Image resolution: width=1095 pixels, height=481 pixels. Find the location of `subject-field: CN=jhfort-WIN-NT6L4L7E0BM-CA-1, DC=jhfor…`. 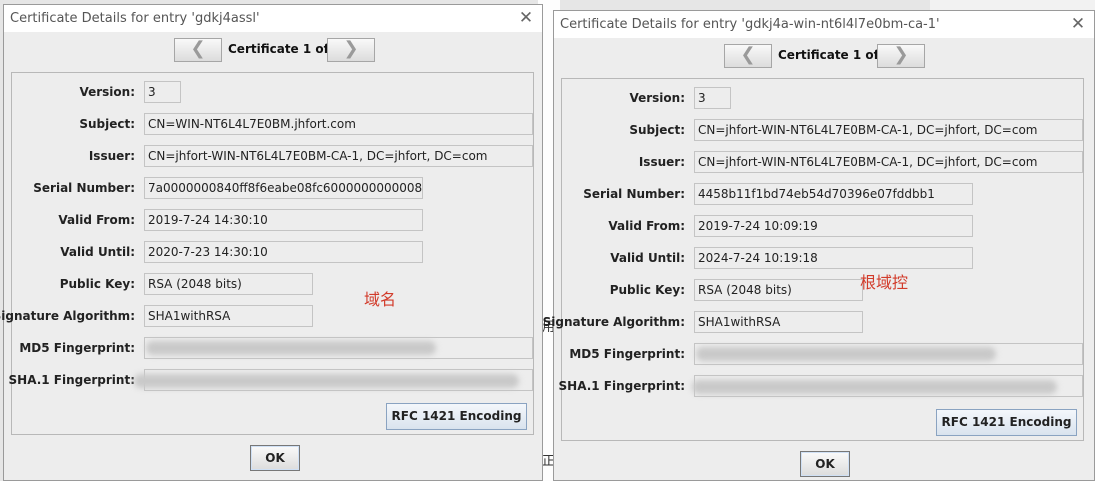

subject-field: CN=jhfort-WIN-NT6L4L7E0BM-CA-1, DC=jhfor… is located at coordinates (888, 130).